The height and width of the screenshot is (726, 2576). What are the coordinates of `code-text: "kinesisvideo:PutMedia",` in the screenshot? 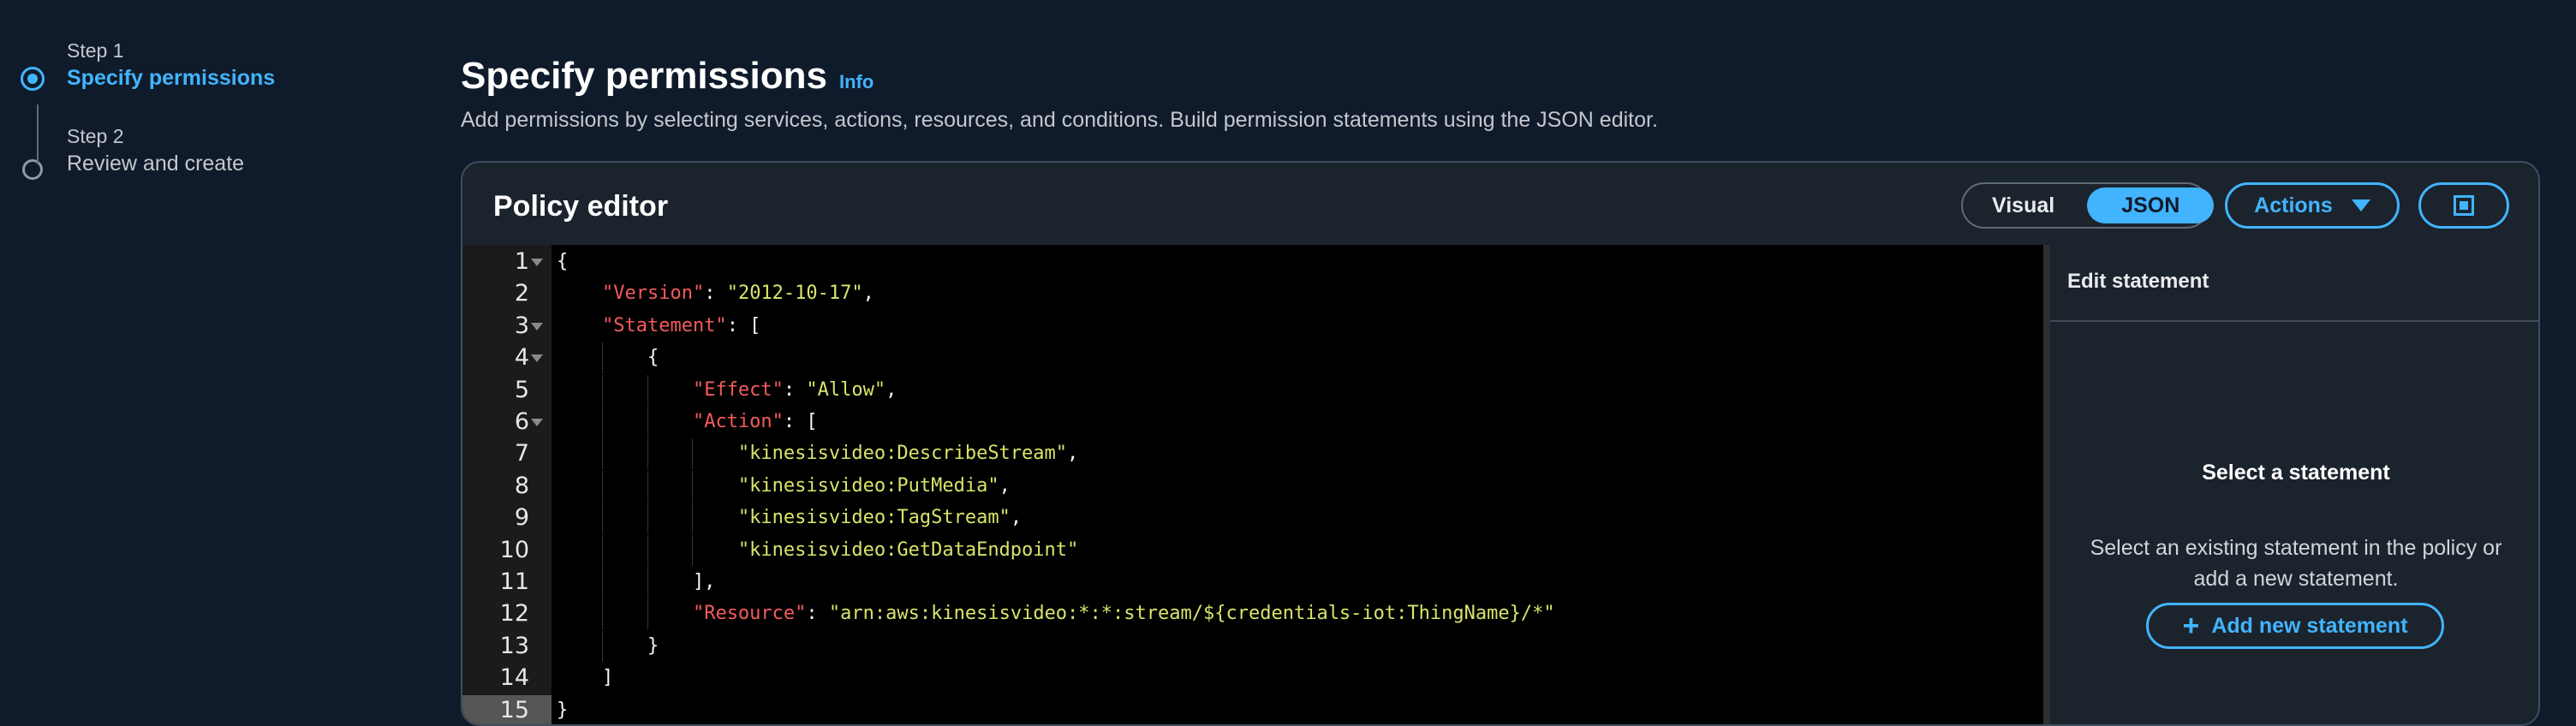 It's located at (874, 485).